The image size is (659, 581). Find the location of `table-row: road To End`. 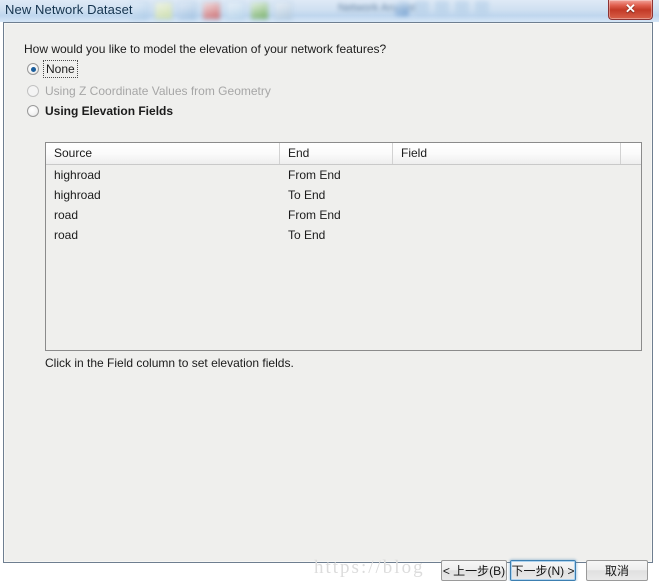

table-row: road To End is located at coordinates (343, 235).